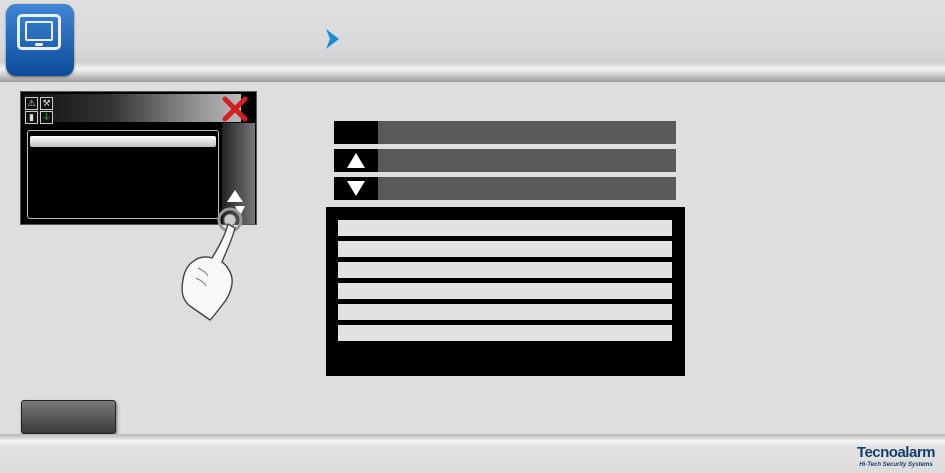 This screenshot has height=473, width=945. What do you see at coordinates (505, 132) in the screenshot?
I see `control-row` at bounding box center [505, 132].